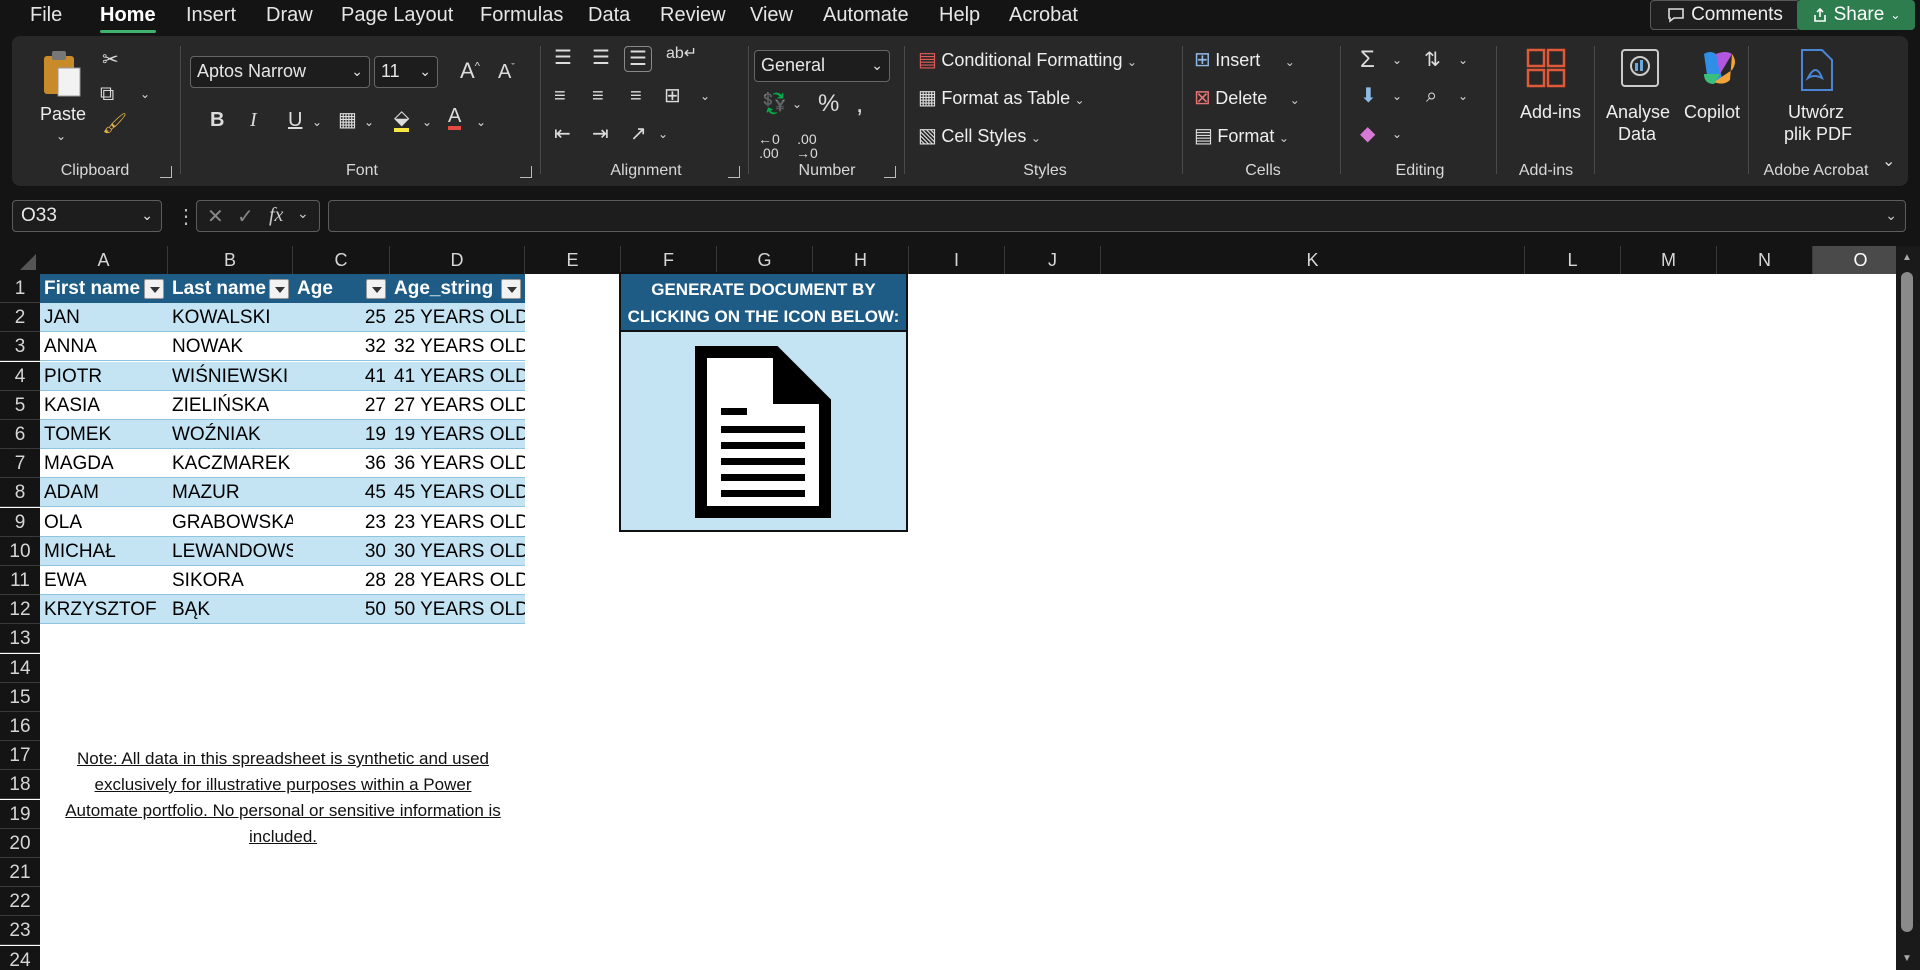 Image resolution: width=1920 pixels, height=970 pixels. What do you see at coordinates (763, 432) in the screenshot?
I see `document-icon` at bounding box center [763, 432].